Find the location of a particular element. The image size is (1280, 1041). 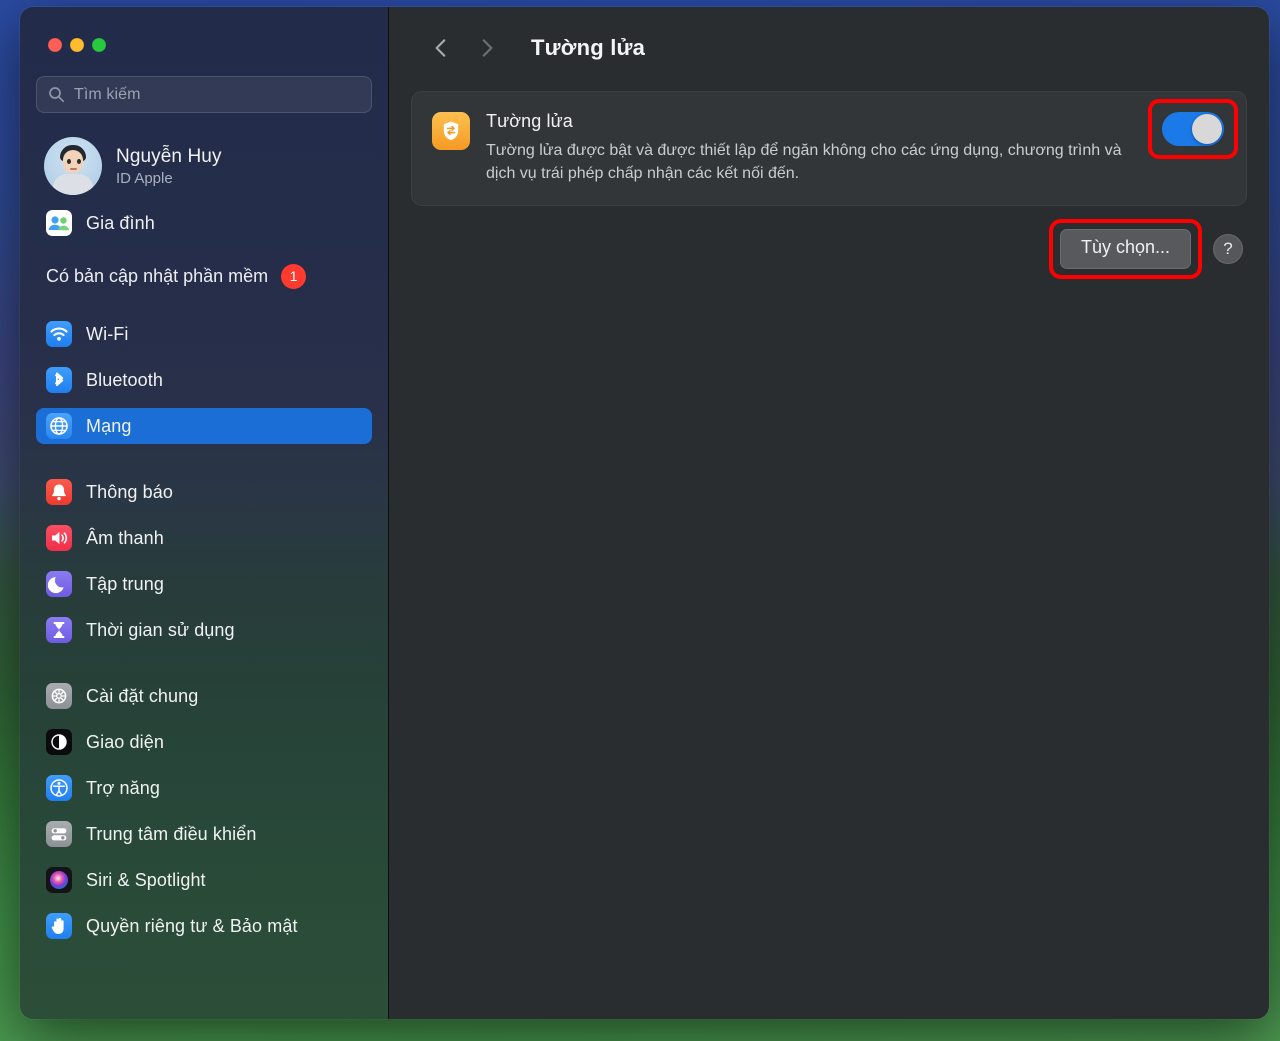

sidebar-item-label: Wi-Fi is located at coordinates (107, 333).